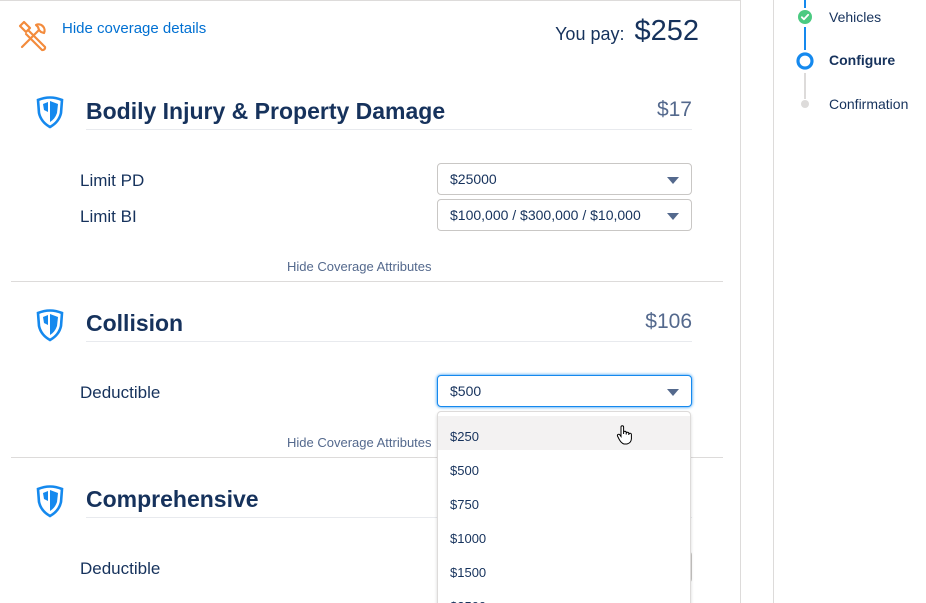 The height and width of the screenshot is (603, 926). Describe the element at coordinates (473, 179) in the screenshot. I see `limit-pd-value: $25000` at that location.